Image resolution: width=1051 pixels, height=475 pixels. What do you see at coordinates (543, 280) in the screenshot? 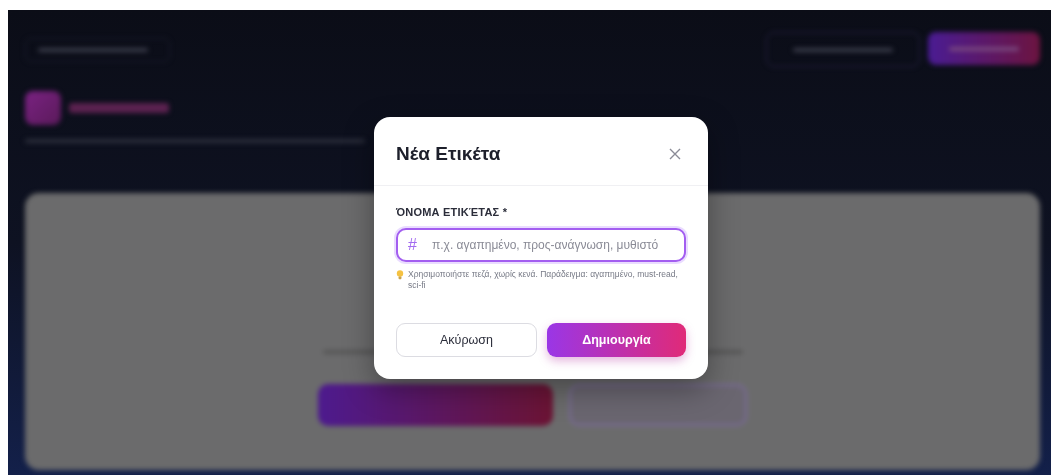
I see `hint-text: Χρησιμοποιήστε πεζά, χωρίς κενά. Παράδειγμα: αγαπημένο, must-read, sci-fi` at bounding box center [543, 280].